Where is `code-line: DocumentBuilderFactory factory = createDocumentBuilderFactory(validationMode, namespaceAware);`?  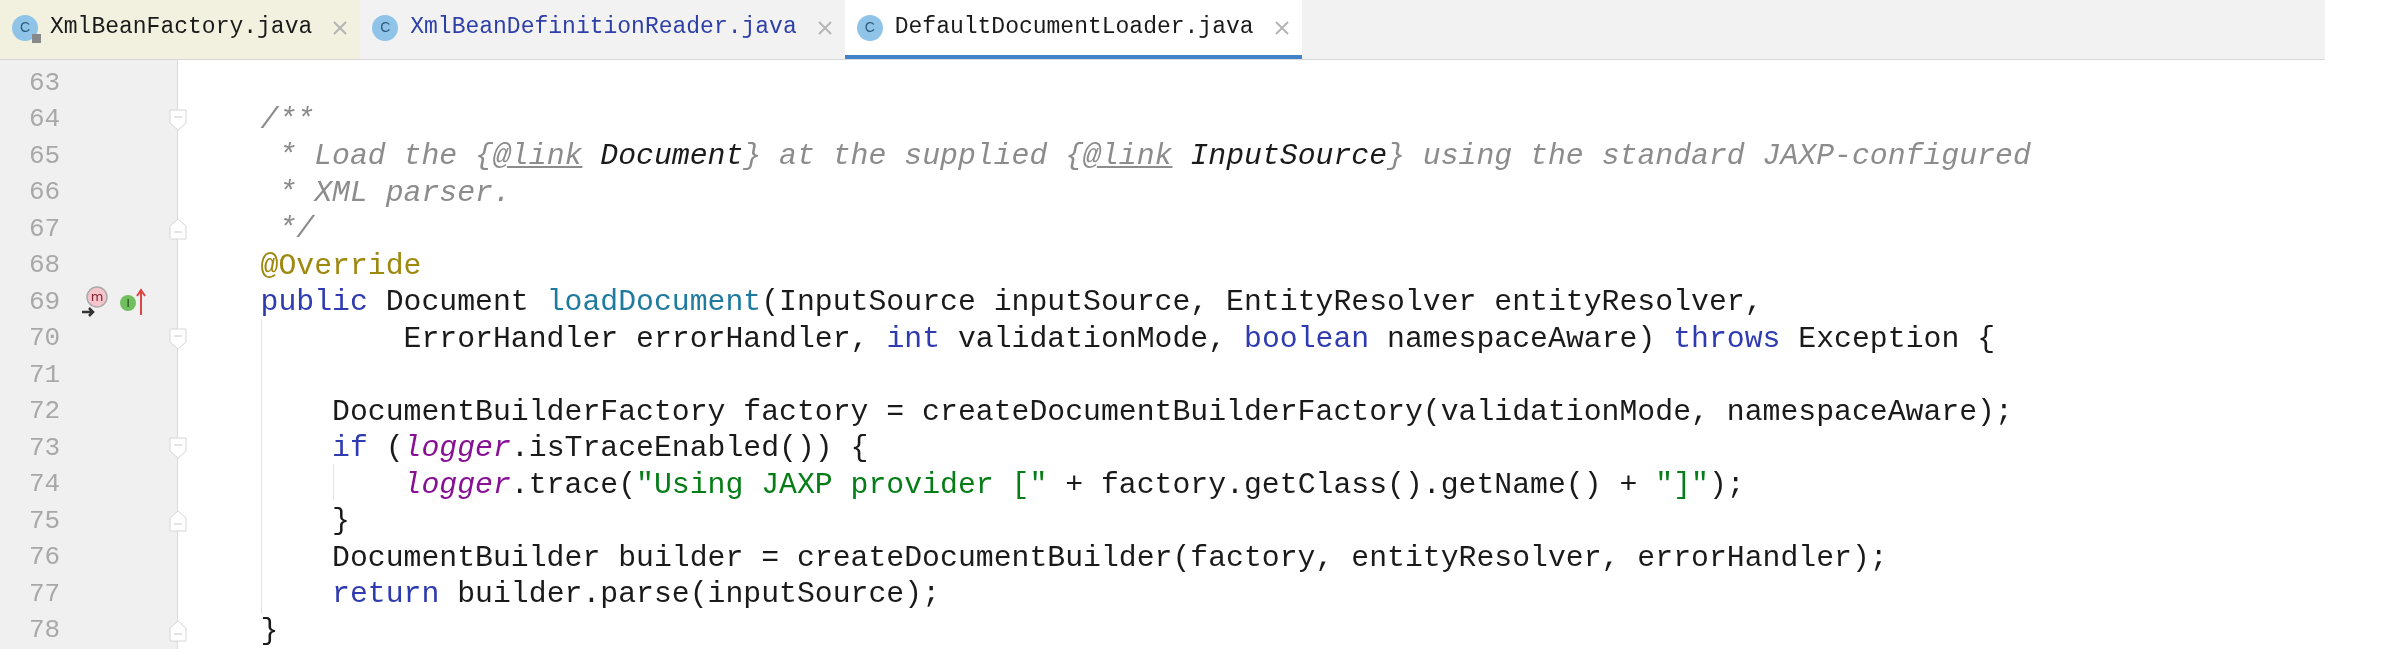
code-line: DocumentBuilderFactory factory = createDocumentBuilderFactory(validationMode, namespaceAware); is located at coordinates (1172, 411).